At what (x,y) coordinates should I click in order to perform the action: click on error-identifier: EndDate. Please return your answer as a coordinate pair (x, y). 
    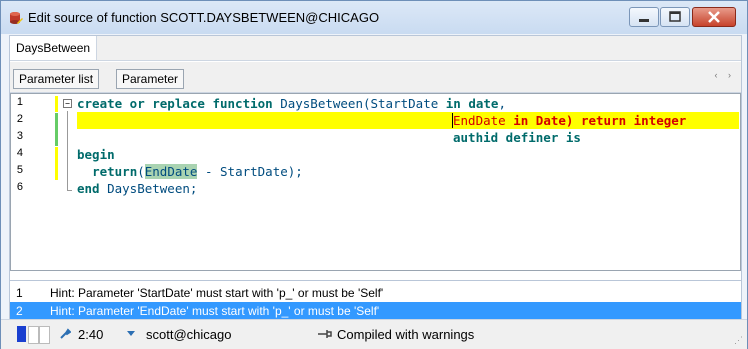
    Looking at the image, I should click on (479, 120).